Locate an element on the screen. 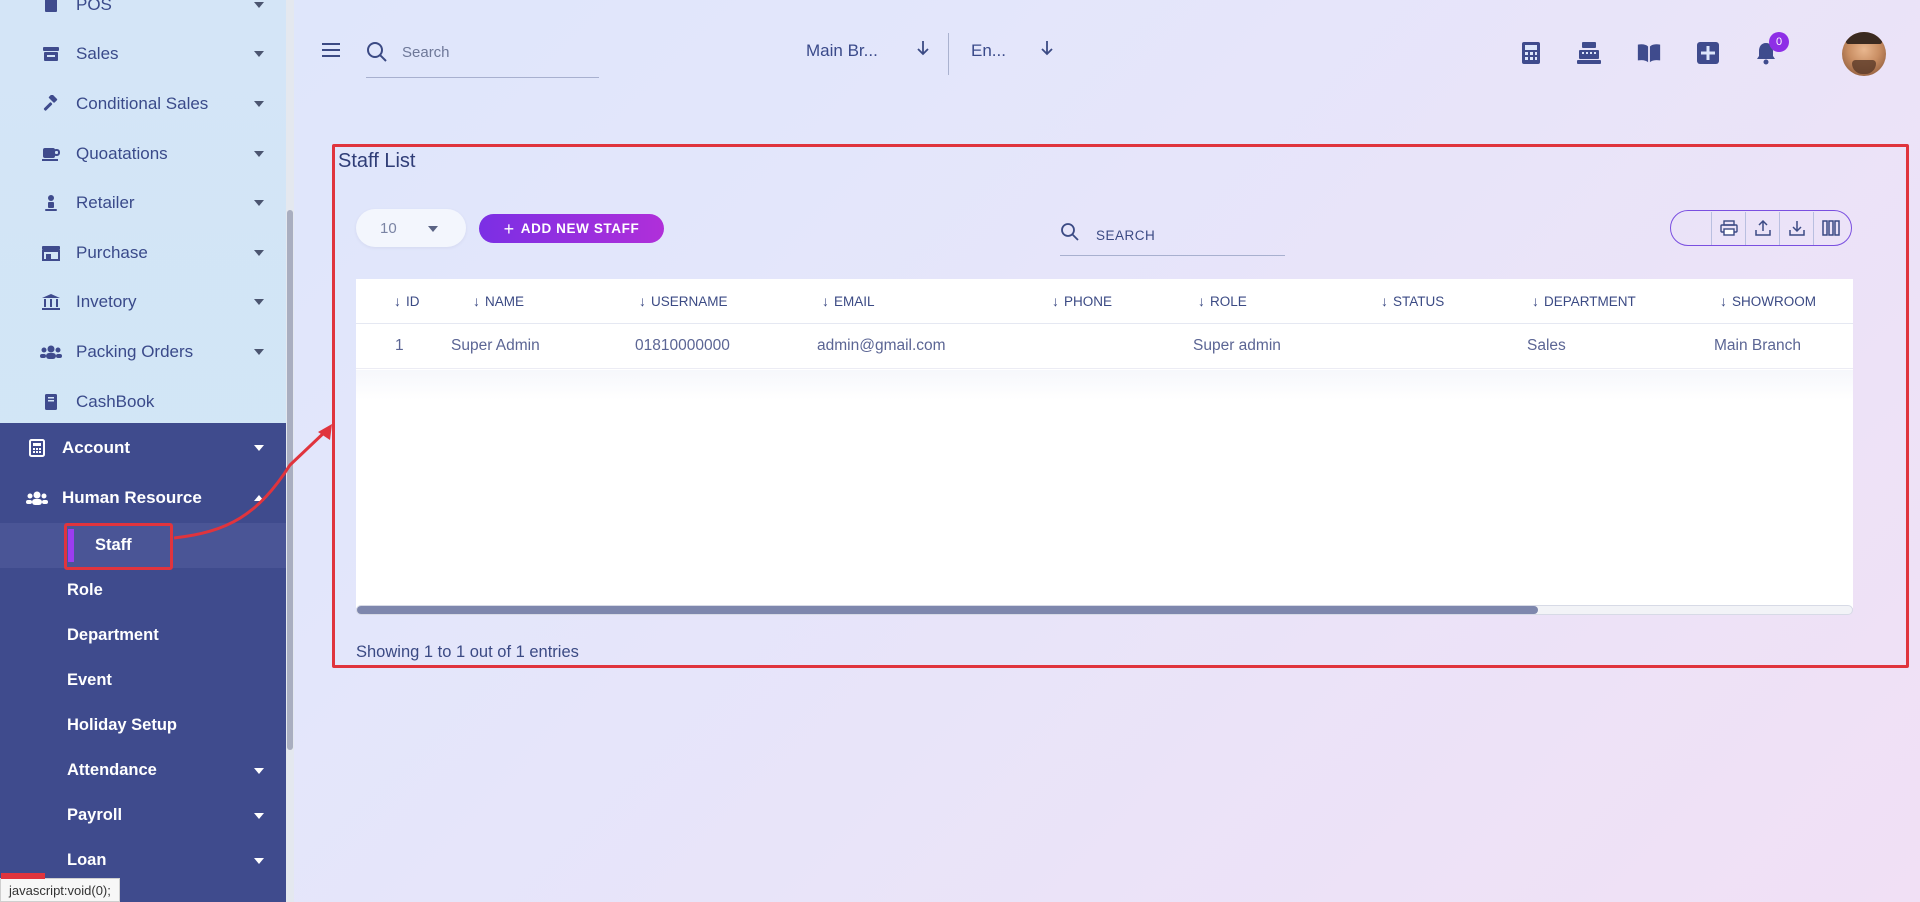  bell-icon: 0 is located at coordinates (1771, 49).